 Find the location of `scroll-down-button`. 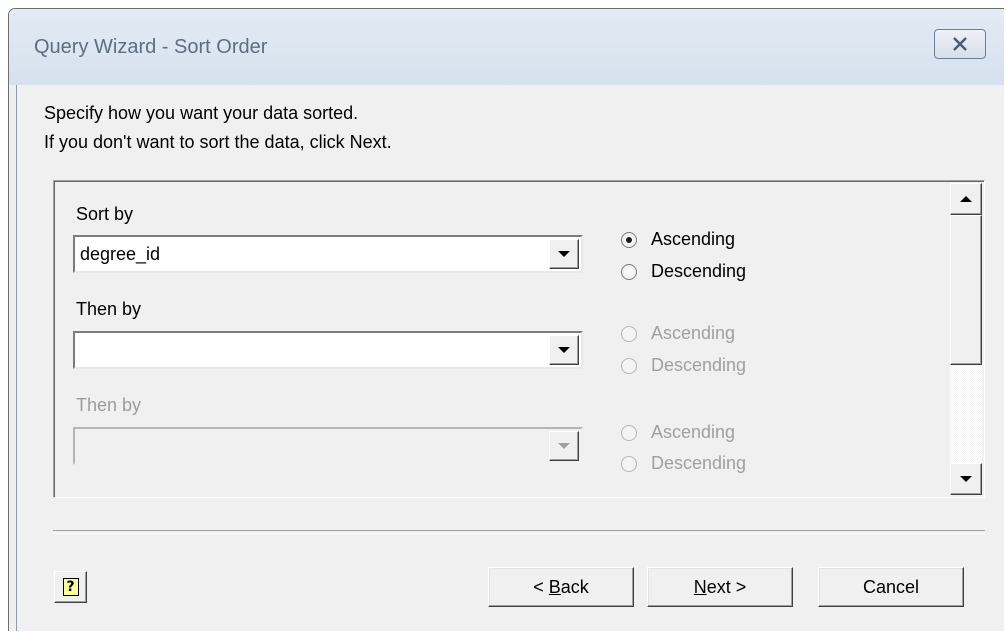

scroll-down-button is located at coordinates (966, 479).